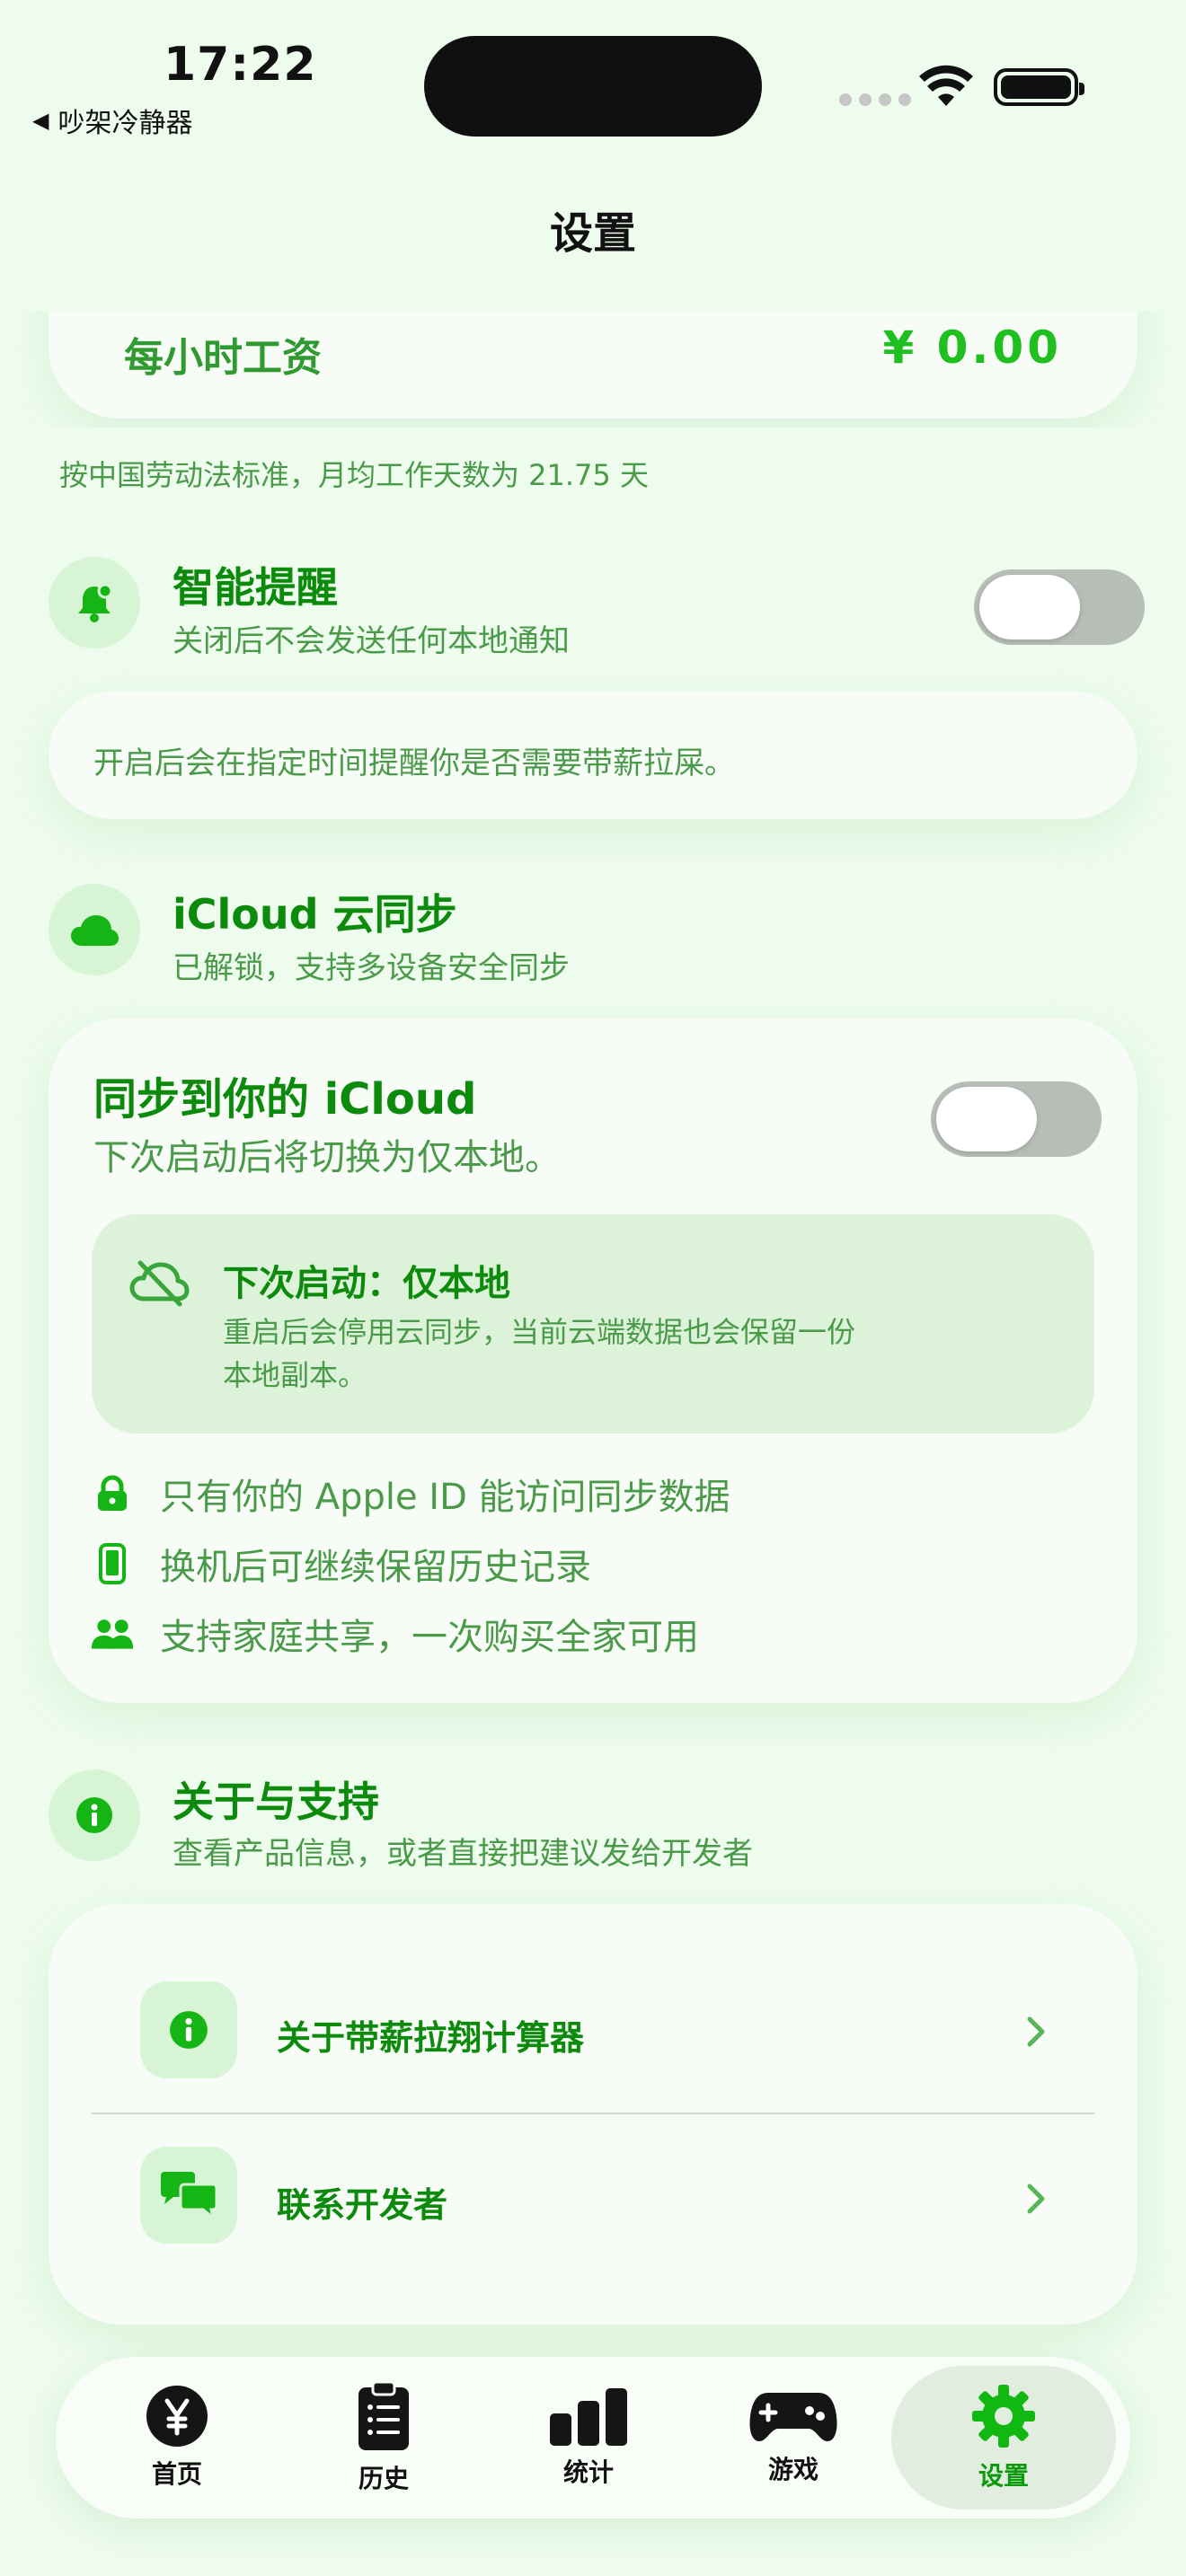  Describe the element at coordinates (375, 1567) in the screenshot. I see `feature-text: 换机后可继续保留历史记录` at that location.